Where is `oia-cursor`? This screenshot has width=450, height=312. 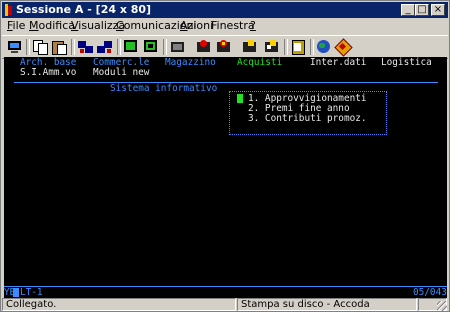 oia-cursor is located at coordinates (16, 292).